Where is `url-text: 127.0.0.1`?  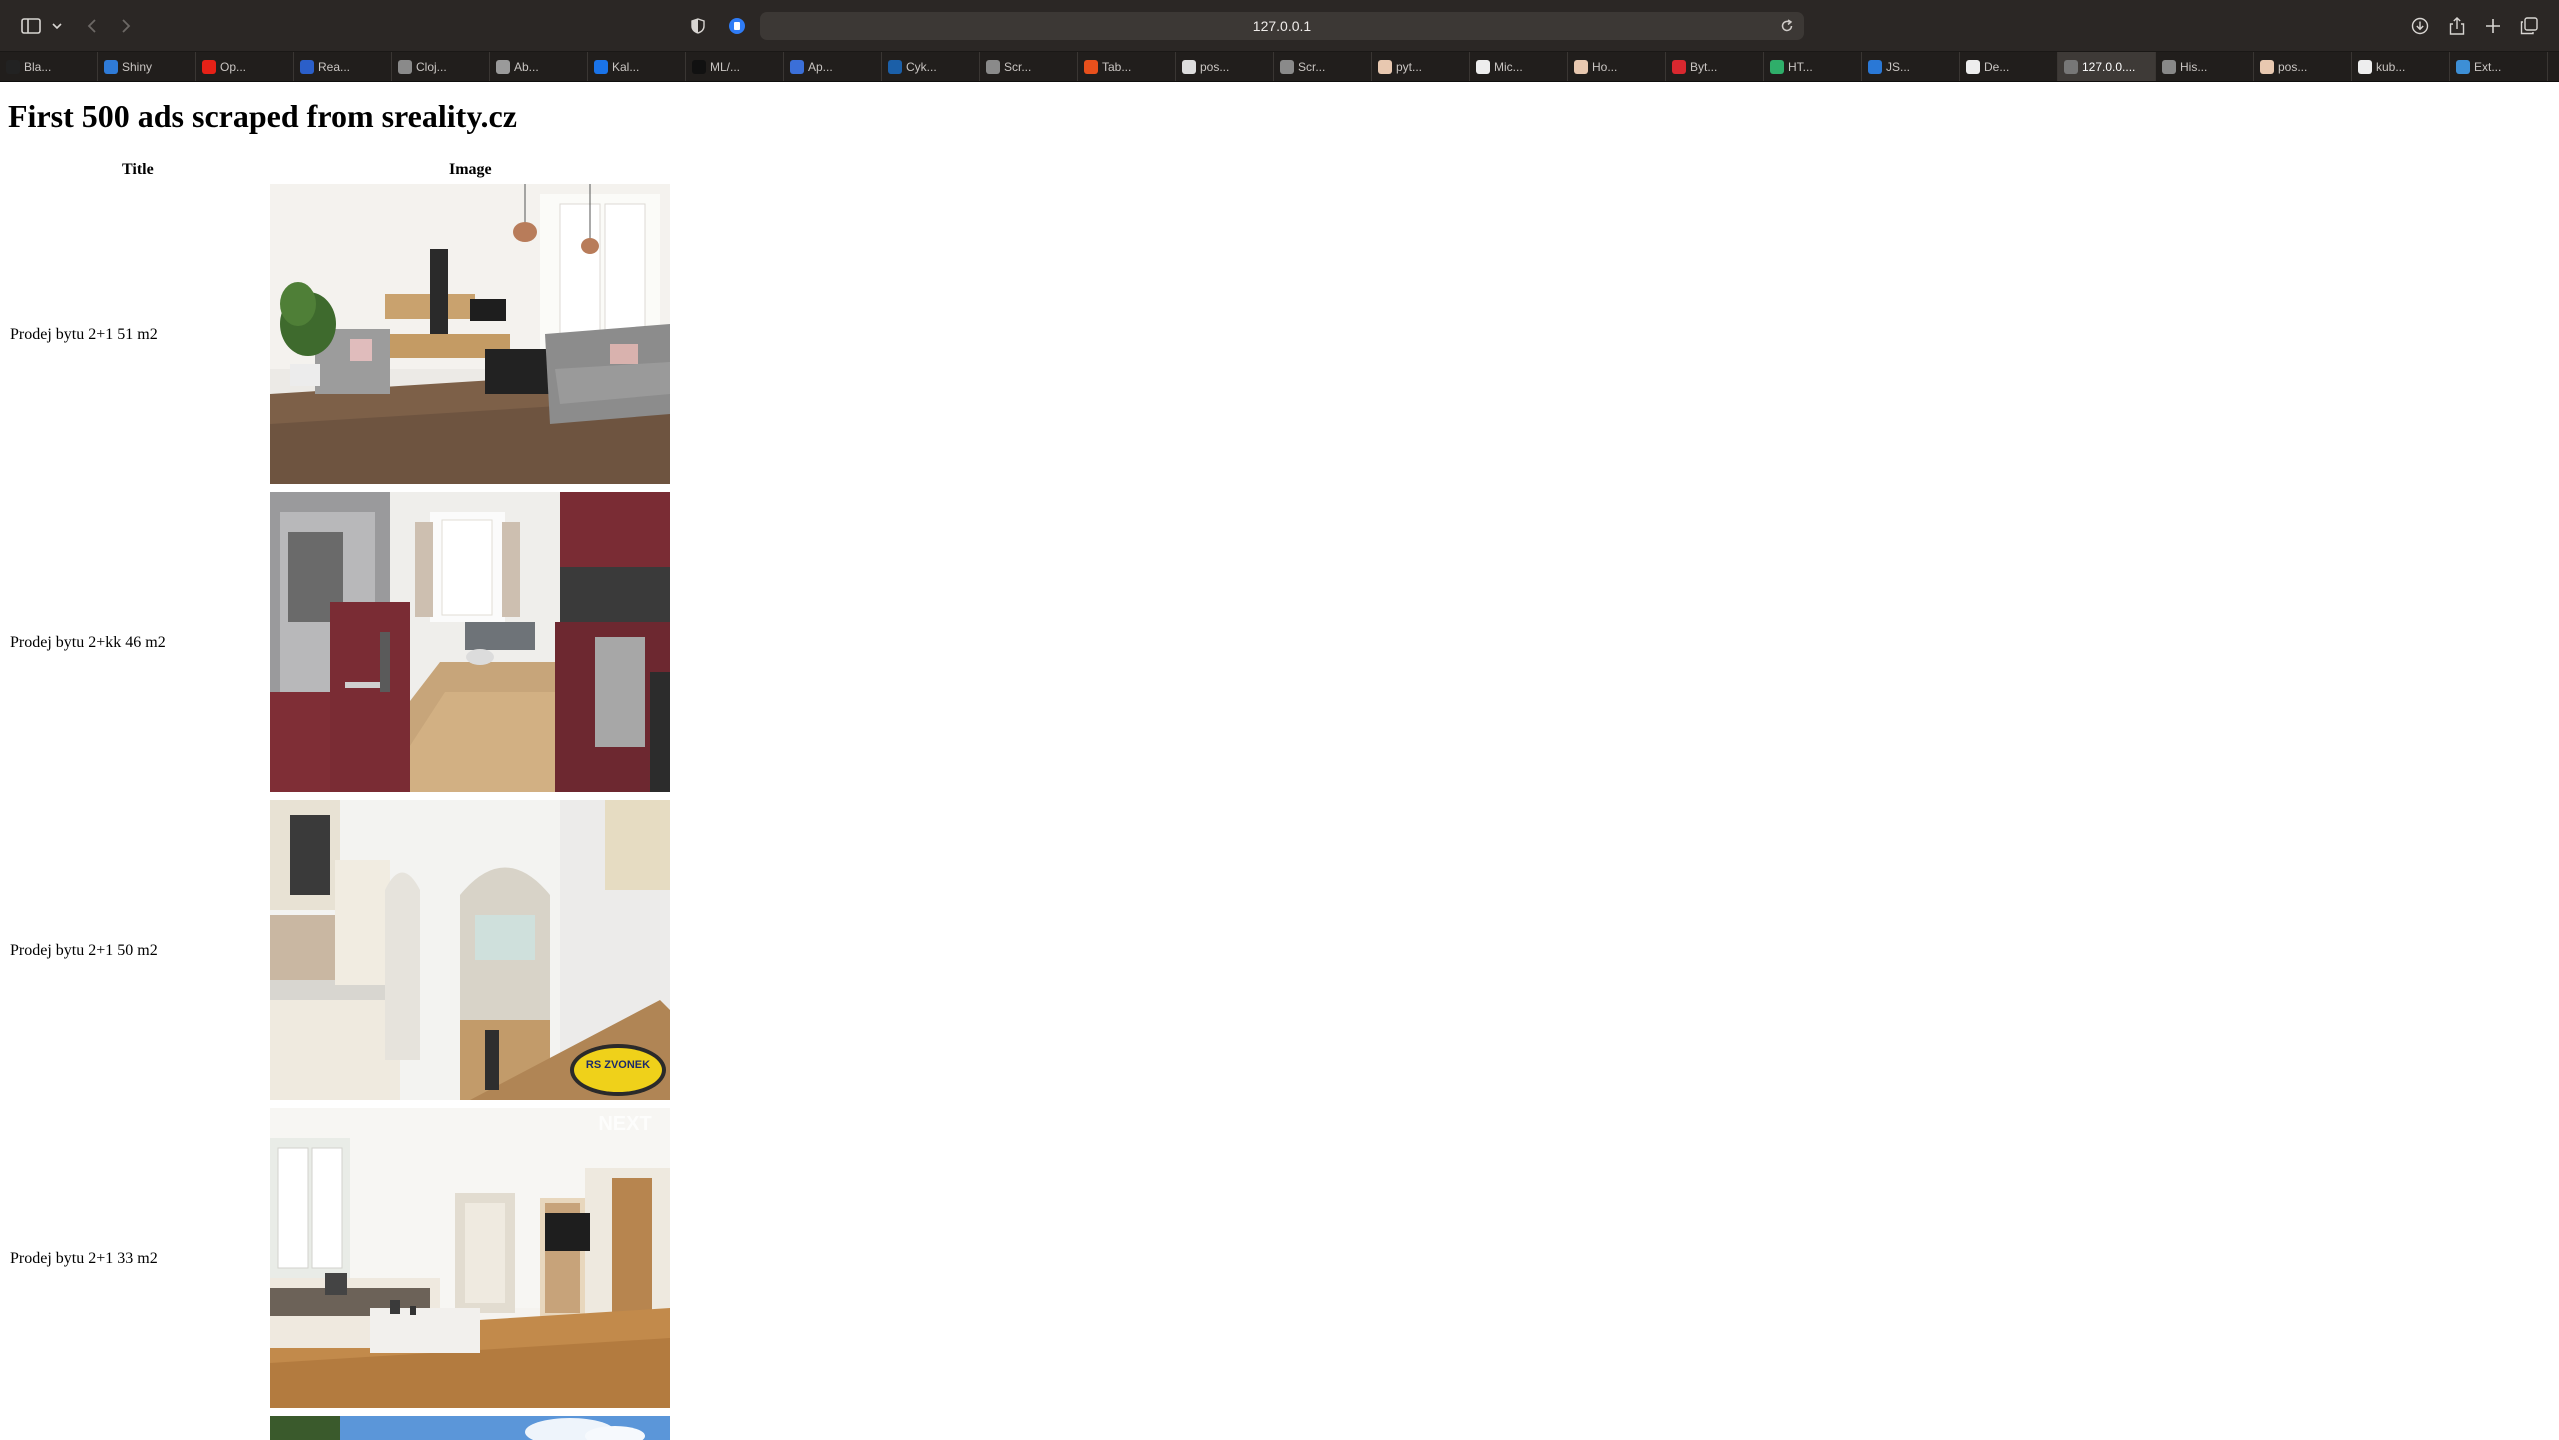 url-text: 127.0.0.1 is located at coordinates (1282, 26).